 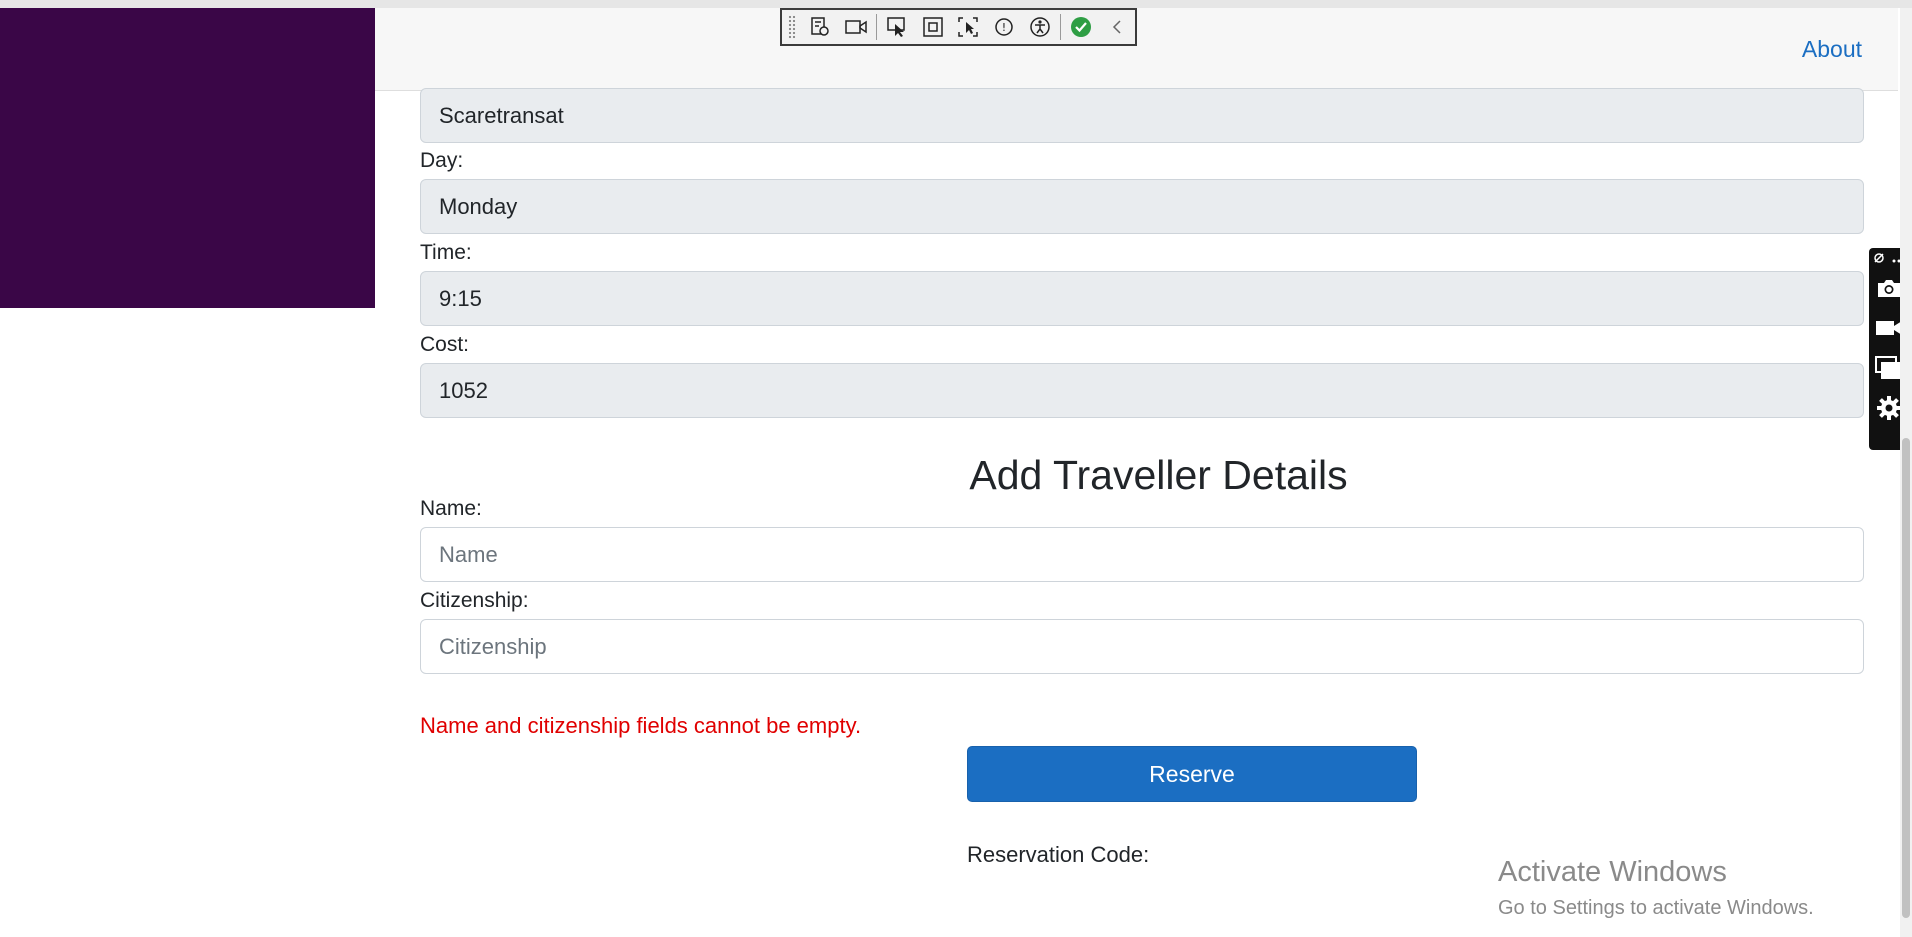 What do you see at coordinates (445, 344) in the screenshot?
I see `cost-label: Cost:` at bounding box center [445, 344].